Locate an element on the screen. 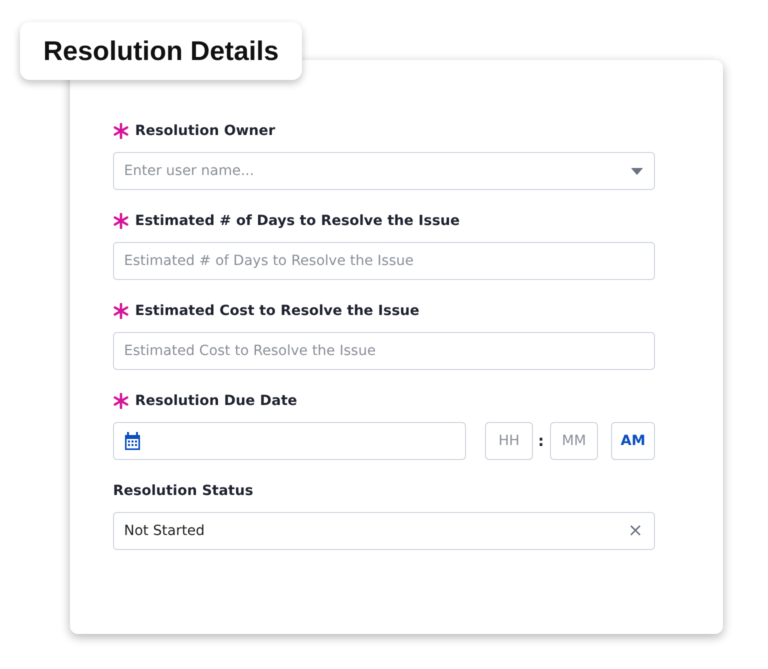  field-label: Estimated Cost to Resolve the Issue is located at coordinates (277, 311).